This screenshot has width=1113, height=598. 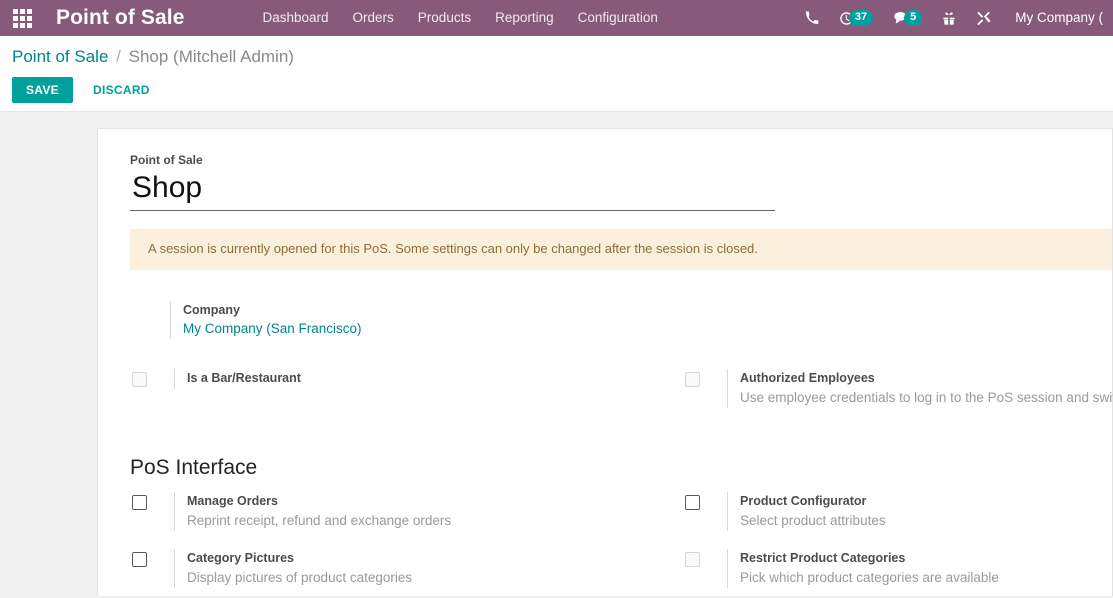 What do you see at coordinates (406, 388) in the screenshot?
I see `setting-is-bar-restaurant: Is a Bar/Restaurant` at bounding box center [406, 388].